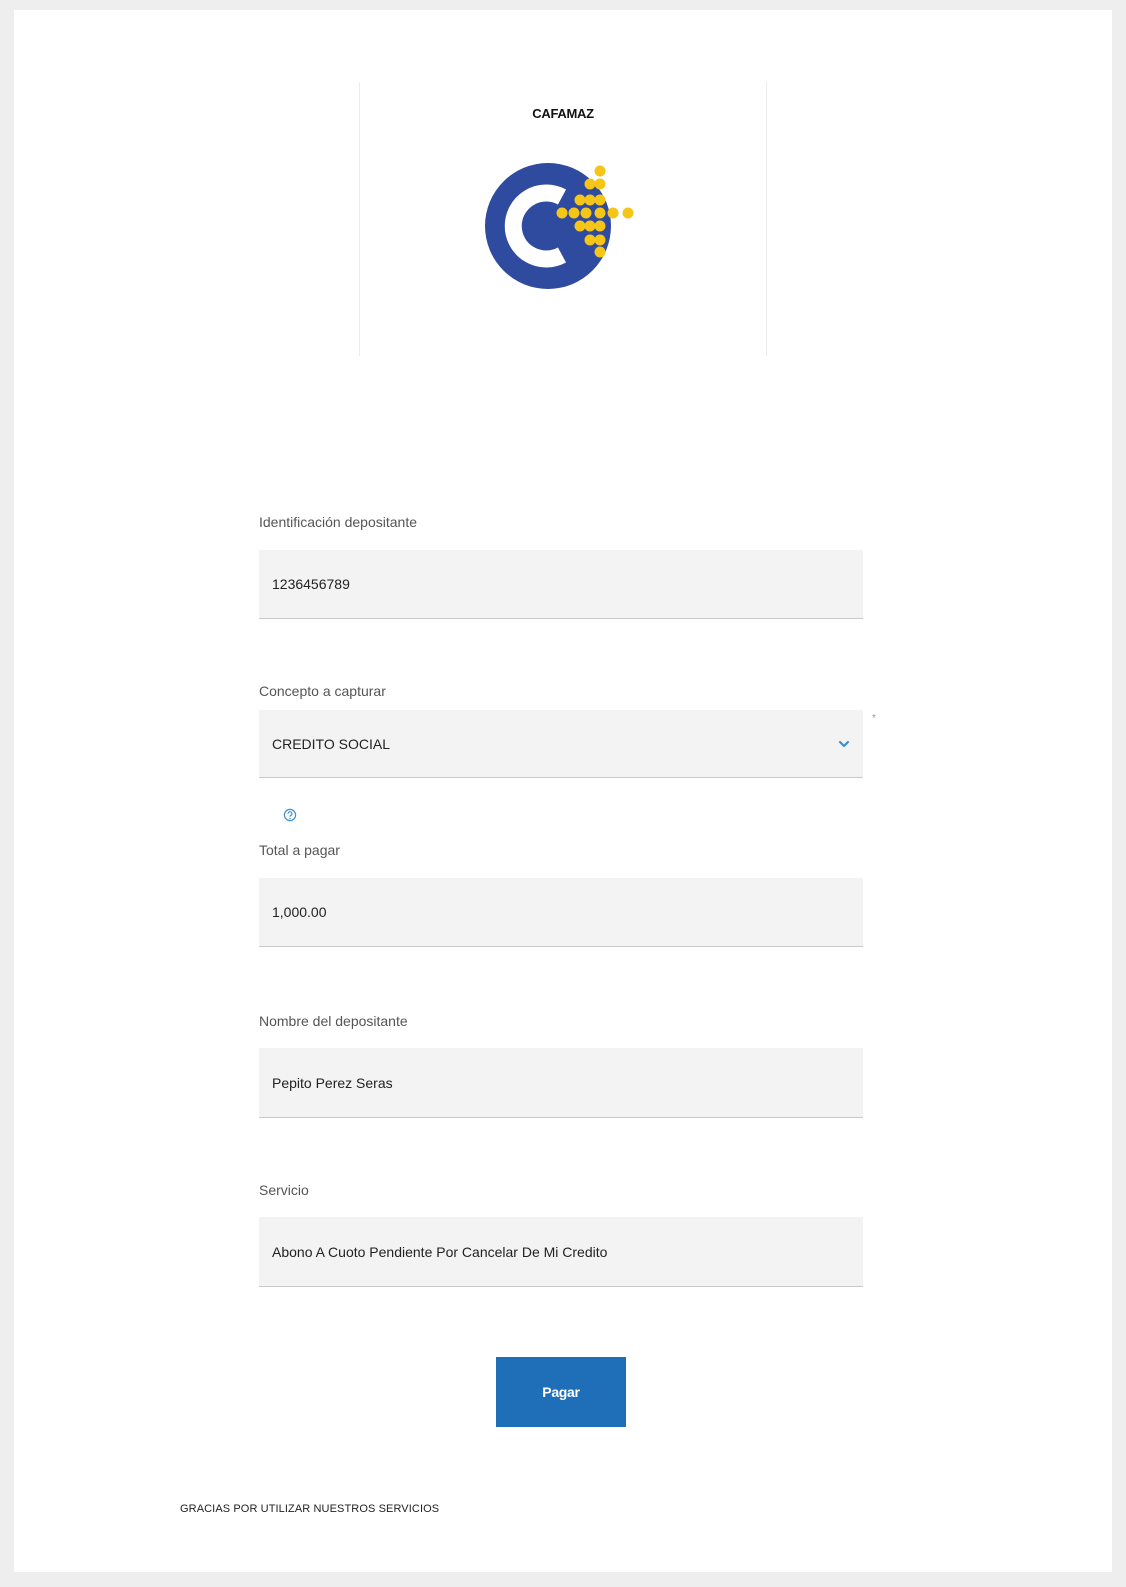 The height and width of the screenshot is (1587, 1126). Describe the element at coordinates (331, 743) in the screenshot. I see `concepto-selected-value: CREDITO SOCIAL` at that location.